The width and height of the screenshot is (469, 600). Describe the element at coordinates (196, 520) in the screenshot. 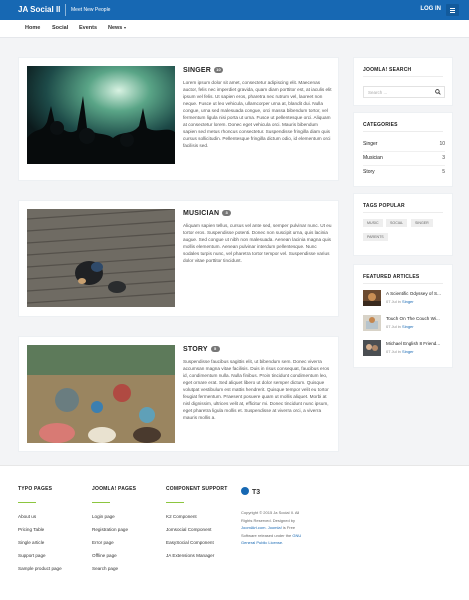

I see `footer-link: K2 Component` at that location.